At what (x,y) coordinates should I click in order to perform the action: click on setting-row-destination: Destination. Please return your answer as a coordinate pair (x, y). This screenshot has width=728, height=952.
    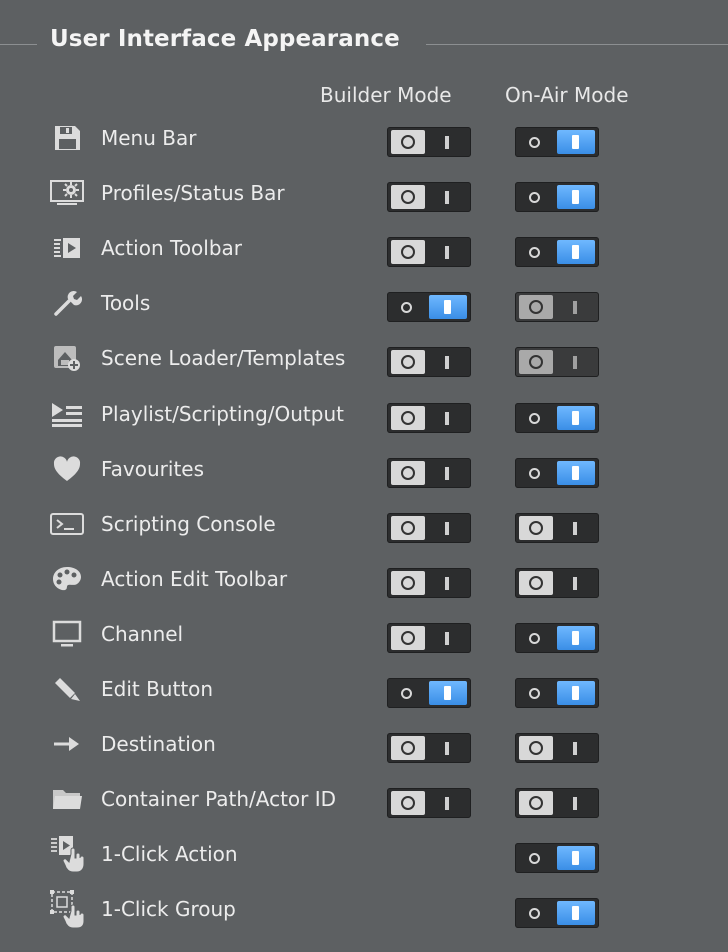
    Looking at the image, I should click on (364, 743).